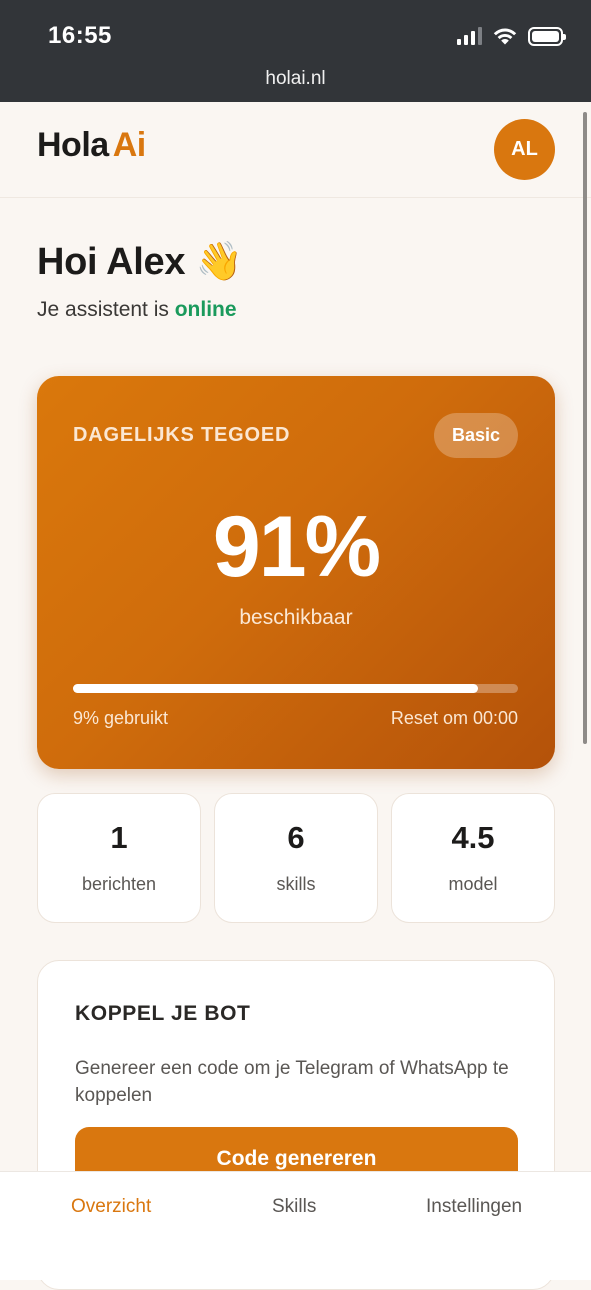 The height and width of the screenshot is (1290, 591). I want to click on logo: Hola Ai, so click(91, 145).